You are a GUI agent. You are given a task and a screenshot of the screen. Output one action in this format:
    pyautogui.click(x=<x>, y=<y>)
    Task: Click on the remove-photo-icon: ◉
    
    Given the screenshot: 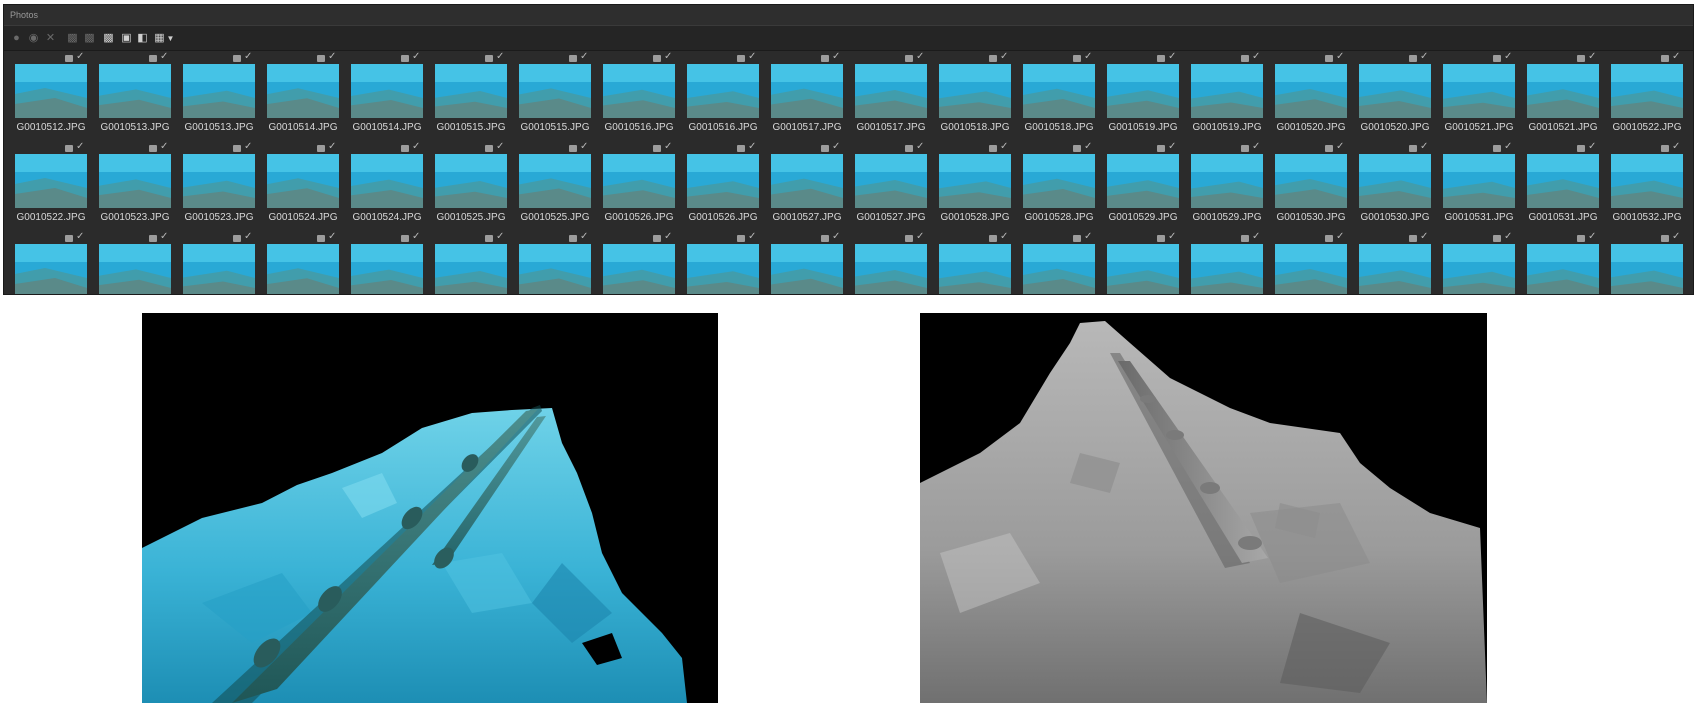 What is the action you would take?
    pyautogui.click(x=33, y=38)
    